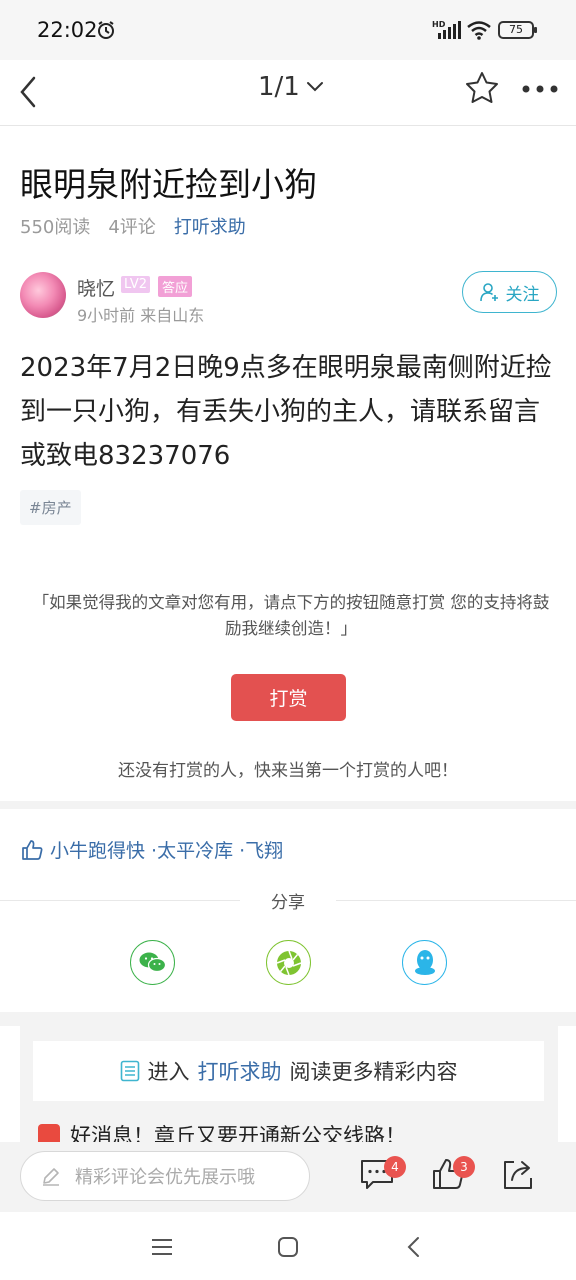  I want to click on likes-users: 小牛跑得快 ·太平冷库 ·飞翔, so click(167, 851).